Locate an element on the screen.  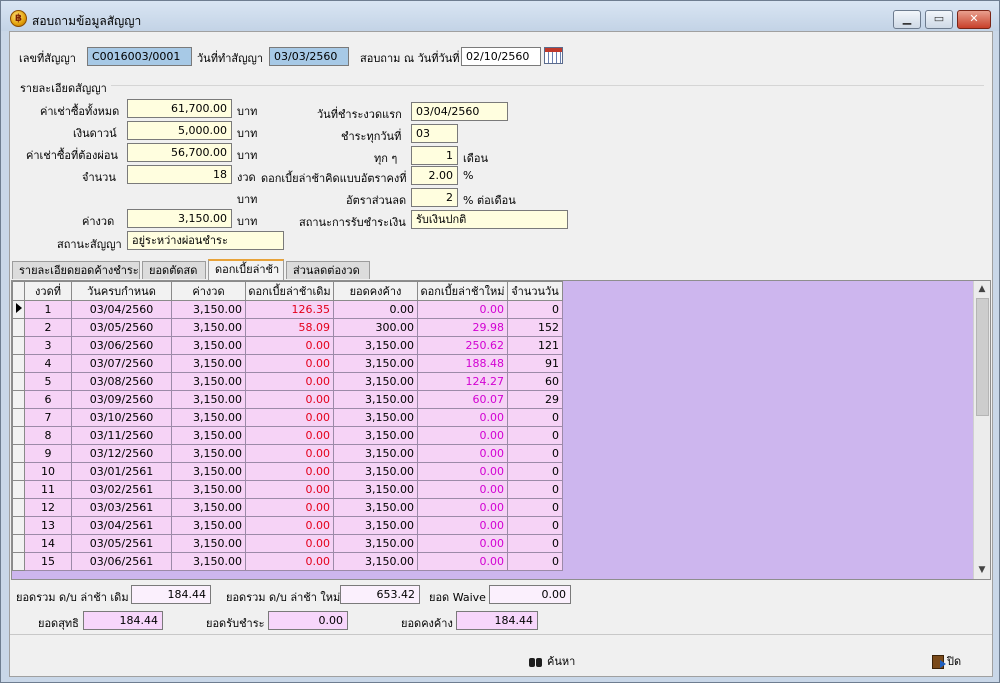
calendar-icon is located at coordinates (553, 55).